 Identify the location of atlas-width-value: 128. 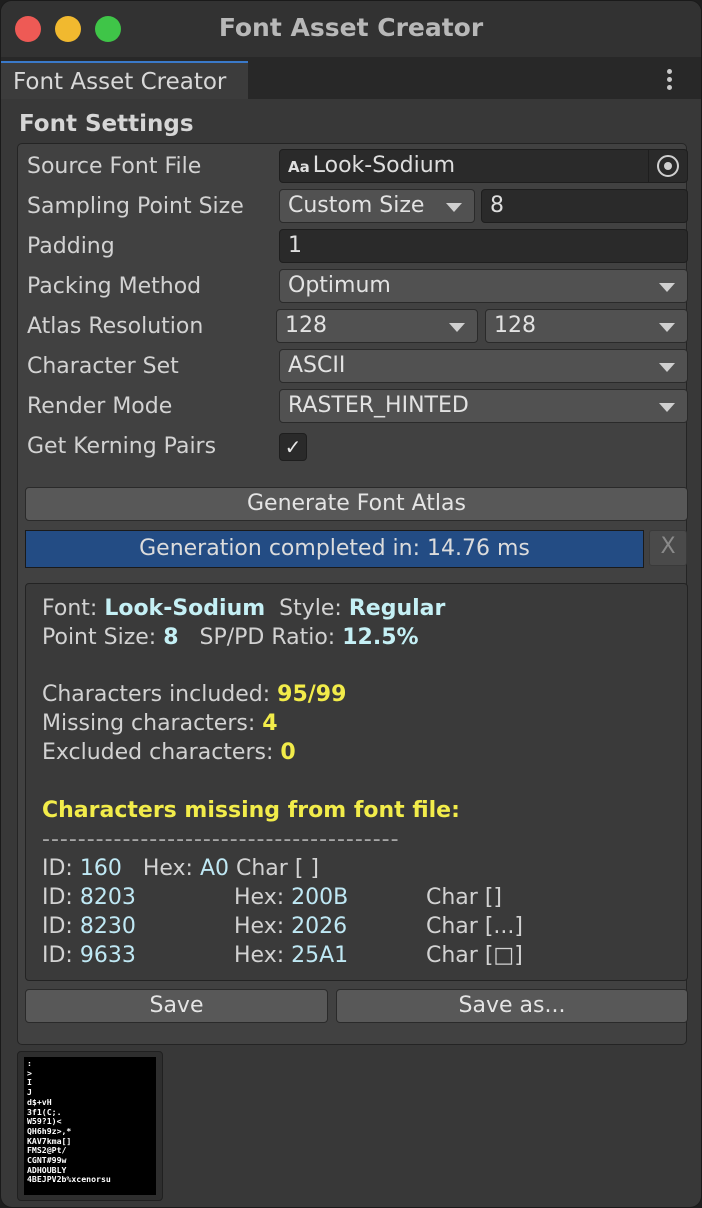
(306, 325).